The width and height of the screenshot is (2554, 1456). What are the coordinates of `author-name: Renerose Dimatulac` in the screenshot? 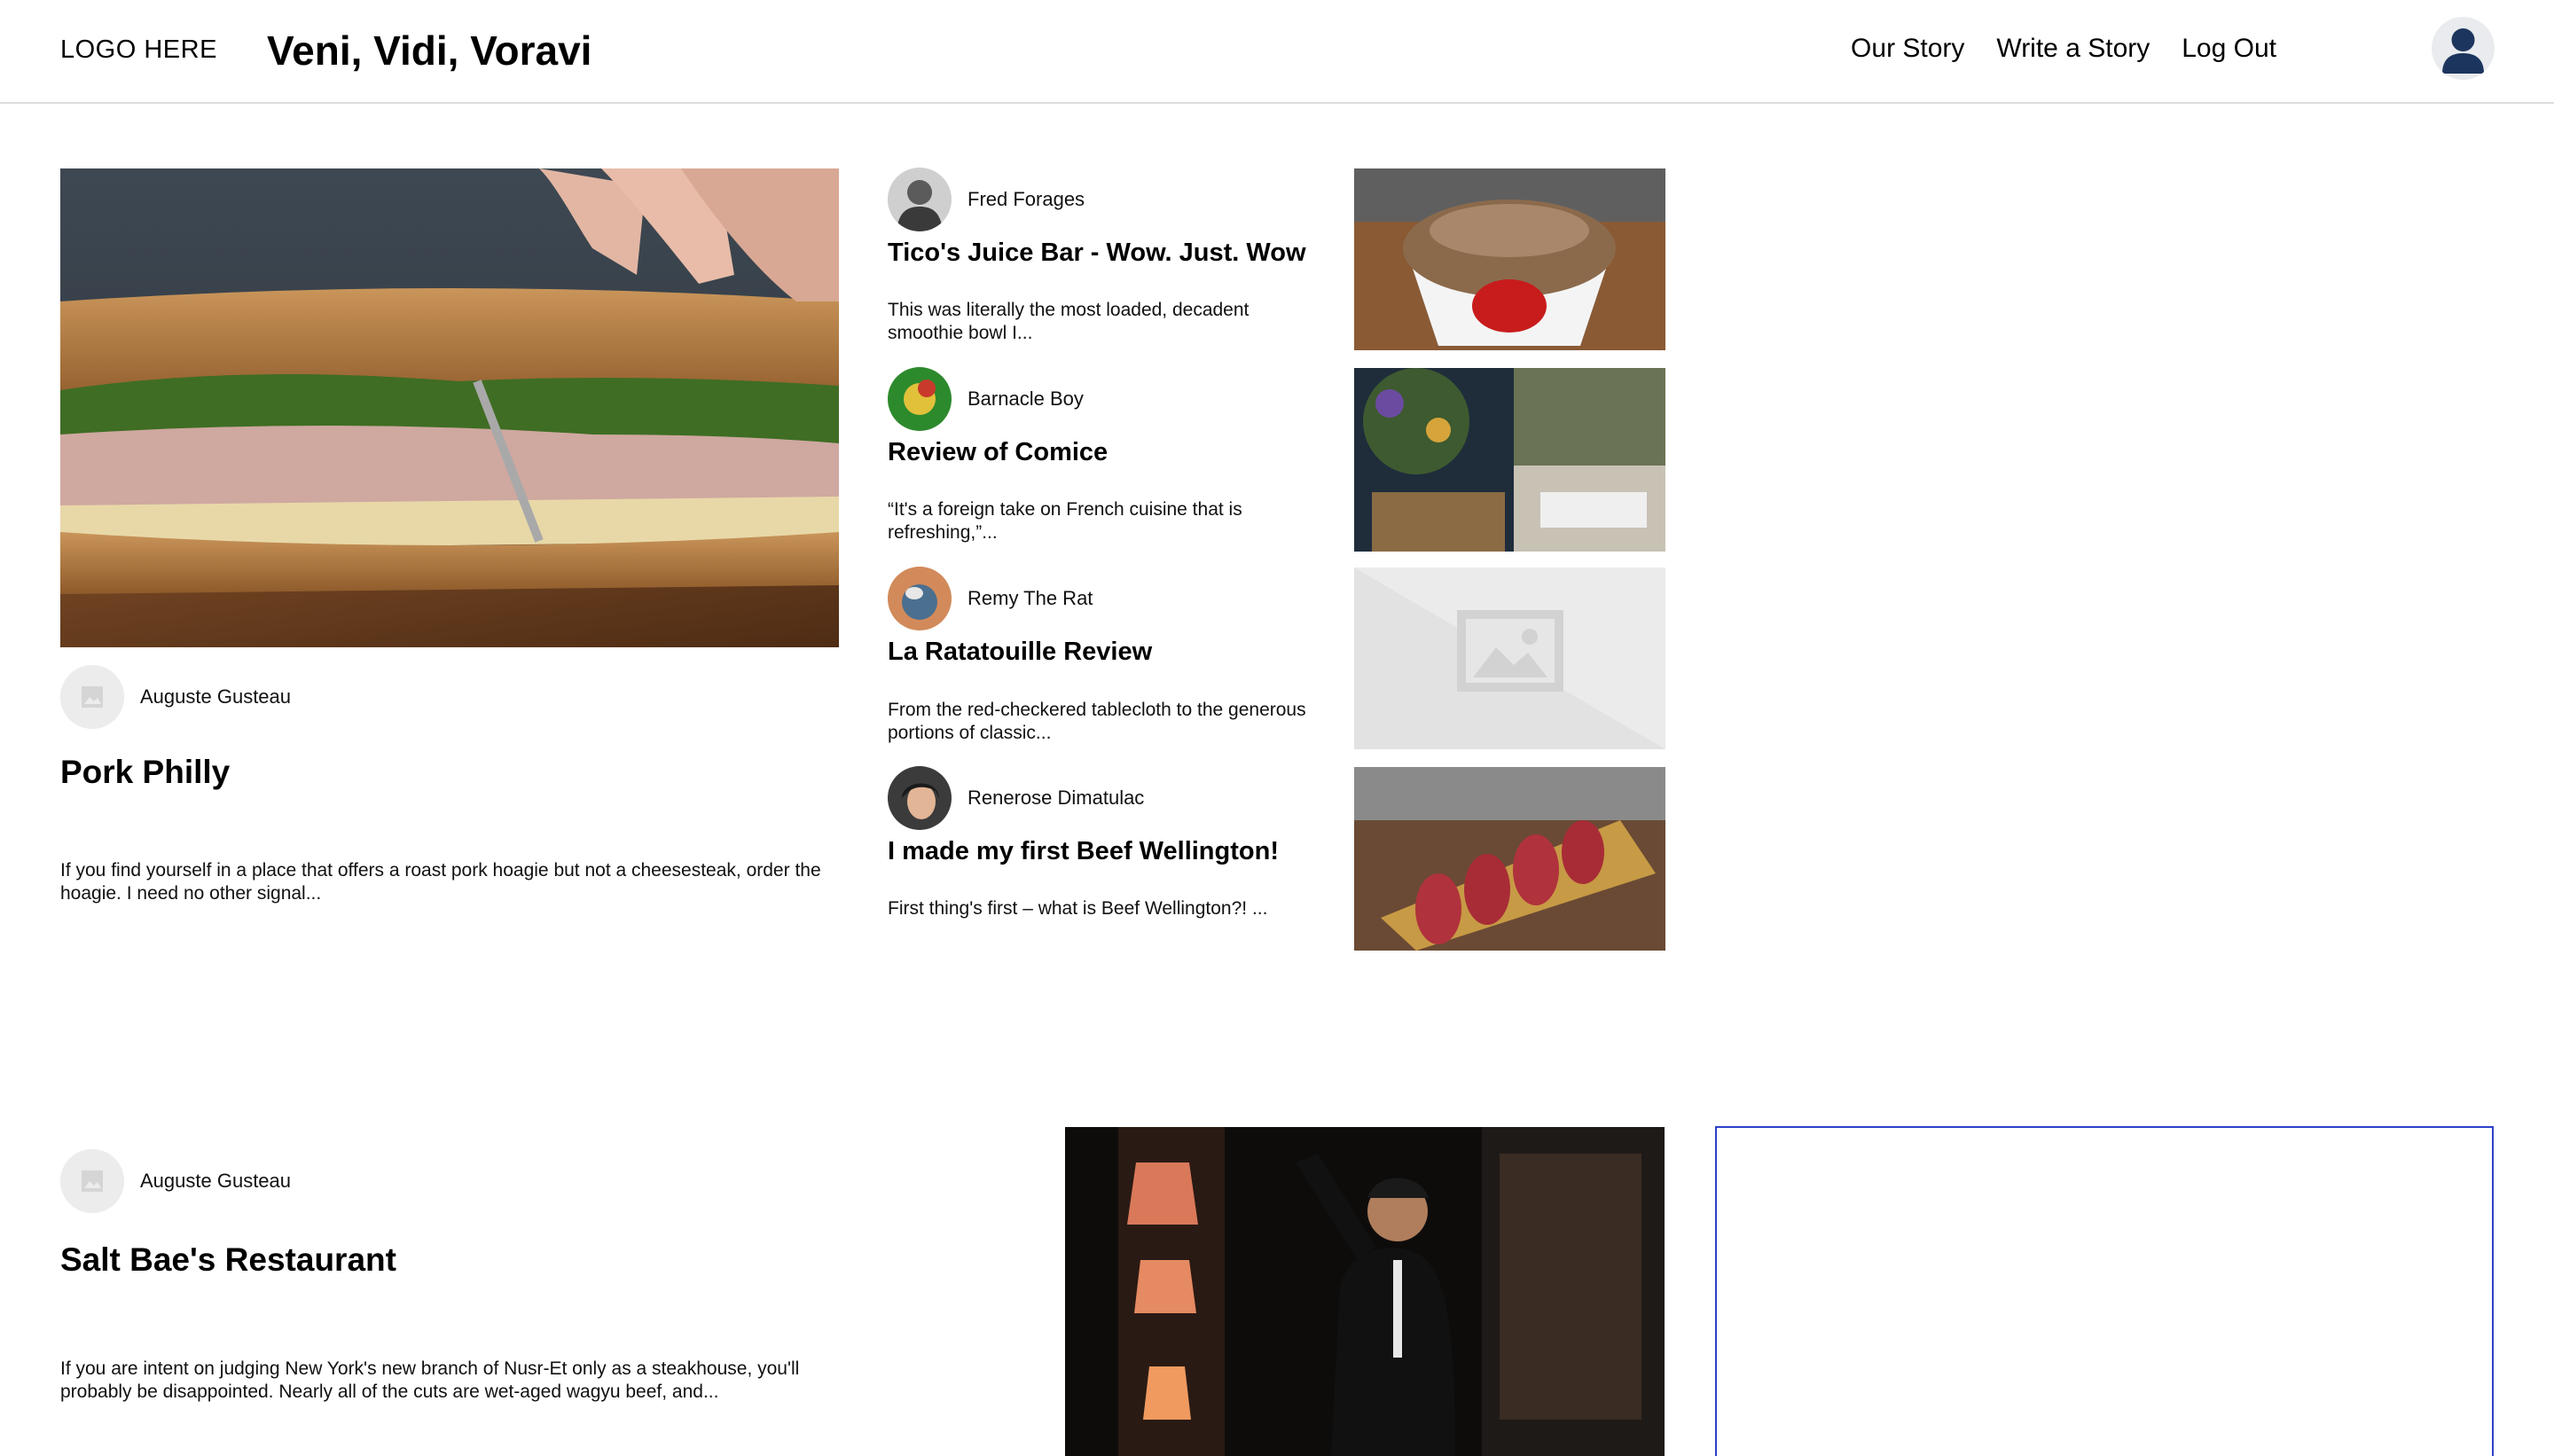 It's located at (1056, 798).